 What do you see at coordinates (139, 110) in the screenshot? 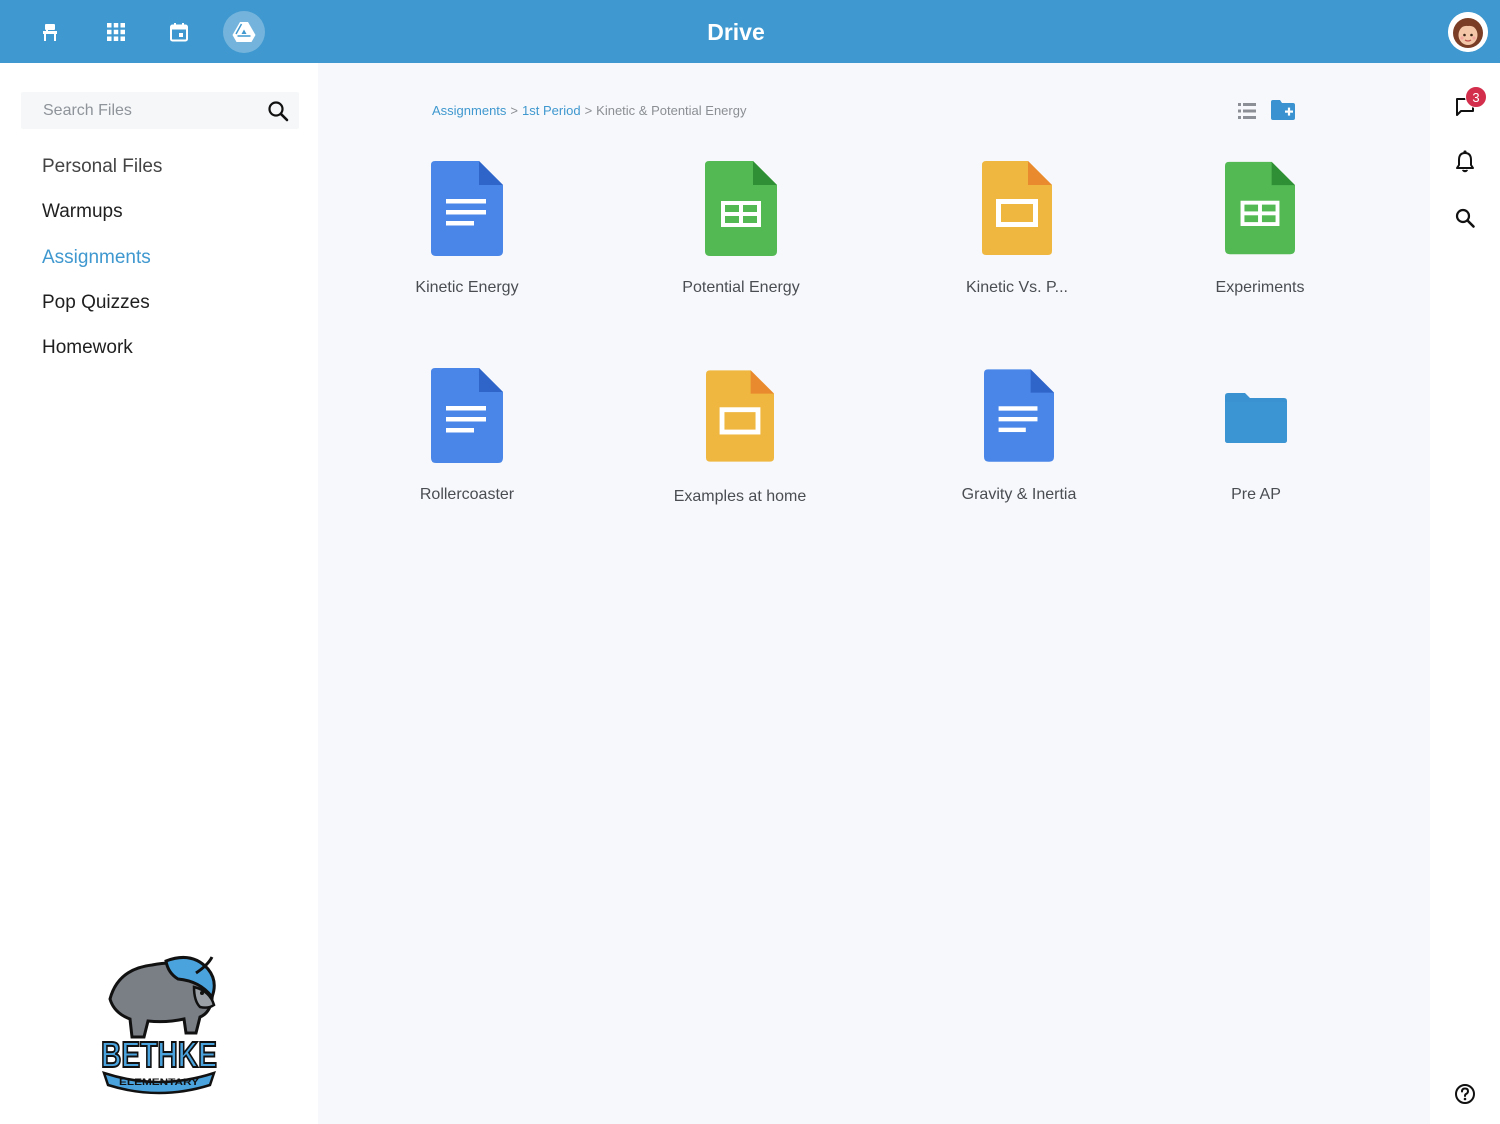
I see `search-files-input` at bounding box center [139, 110].